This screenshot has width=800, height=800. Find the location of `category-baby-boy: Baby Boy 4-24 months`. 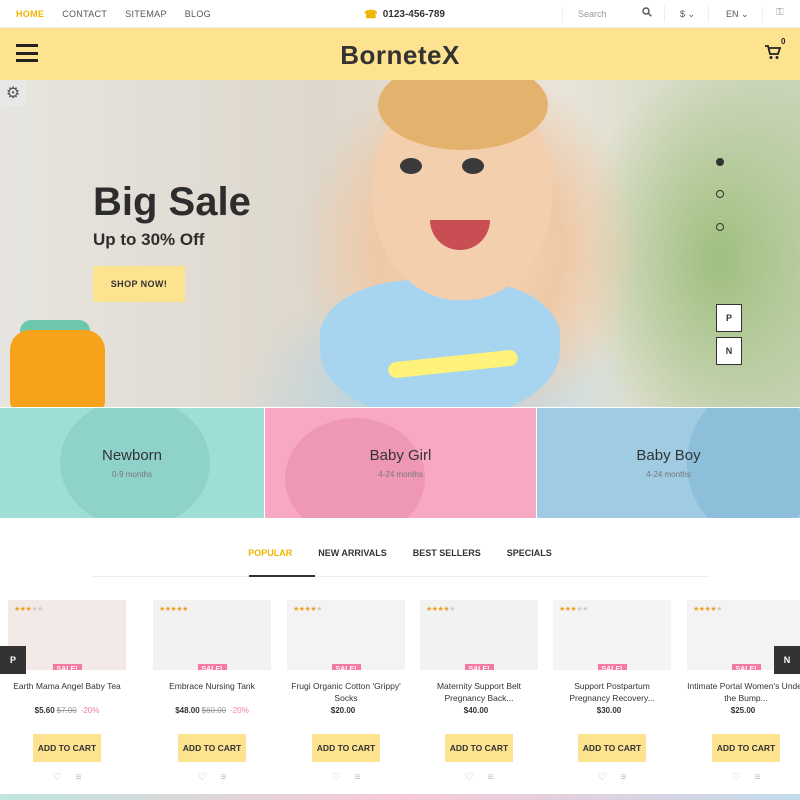

category-baby-boy: Baby Boy 4-24 months is located at coordinates (668, 463).